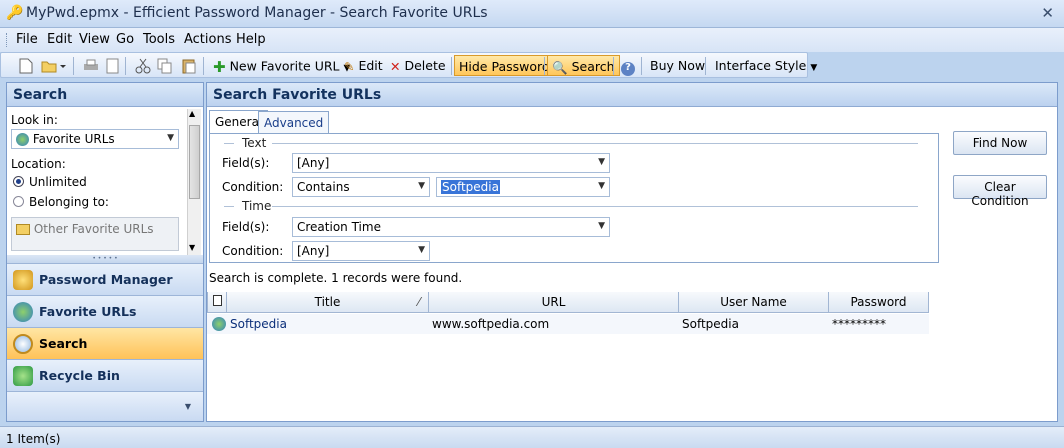 This screenshot has width=1064, height=448. I want to click on search-button: 🔍 Search, so click(583, 65).